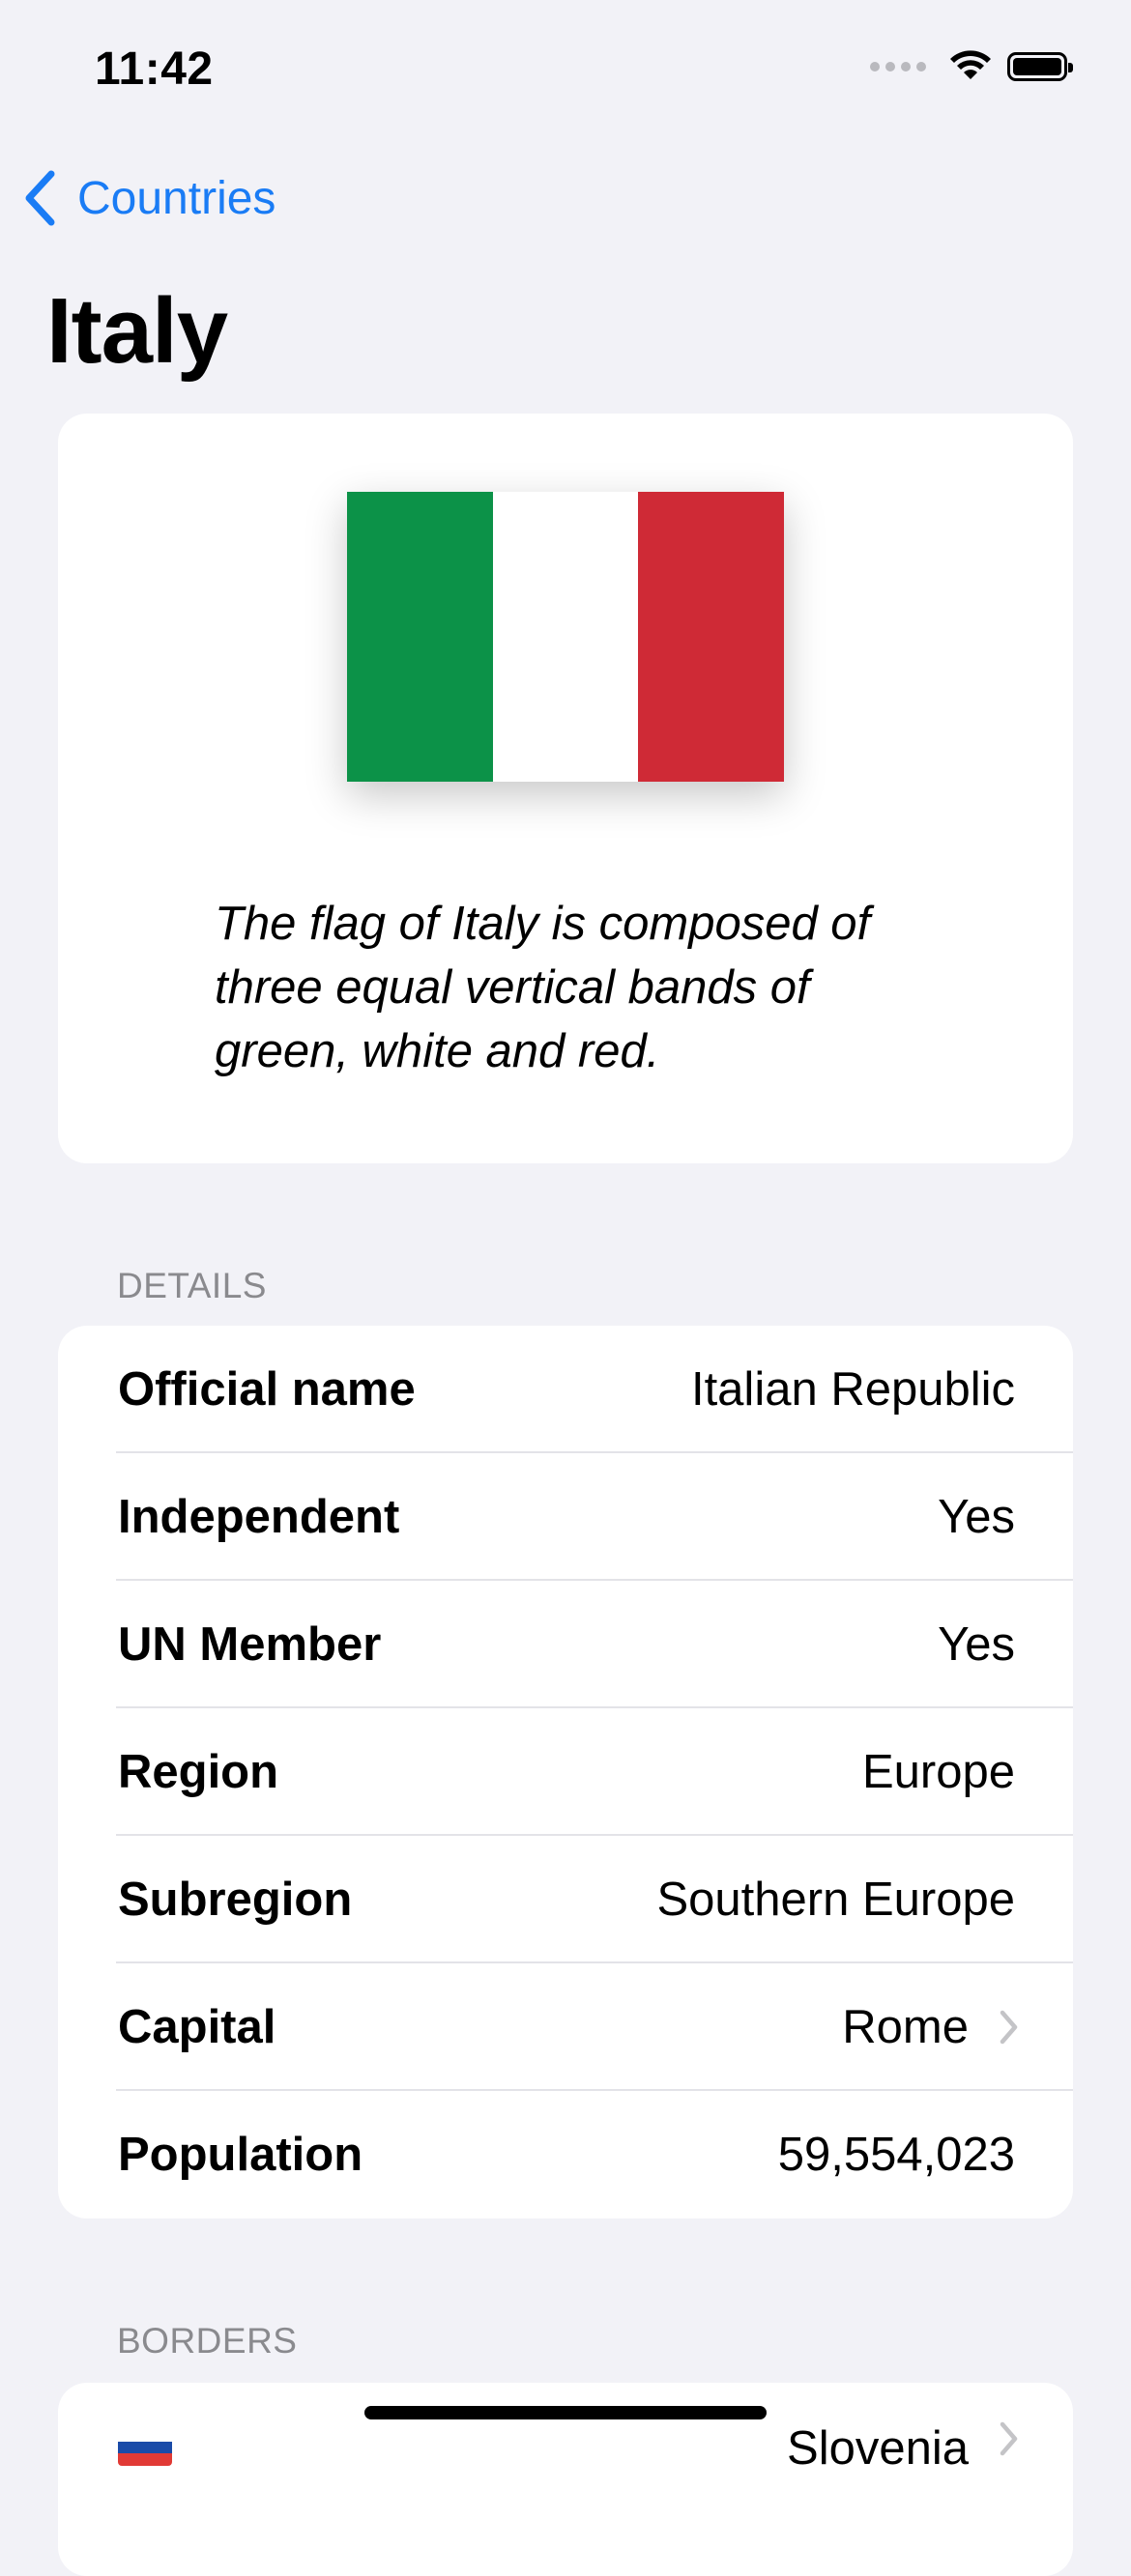 The width and height of the screenshot is (1131, 2576). I want to click on flag-stripe-red, so click(145, 2460).